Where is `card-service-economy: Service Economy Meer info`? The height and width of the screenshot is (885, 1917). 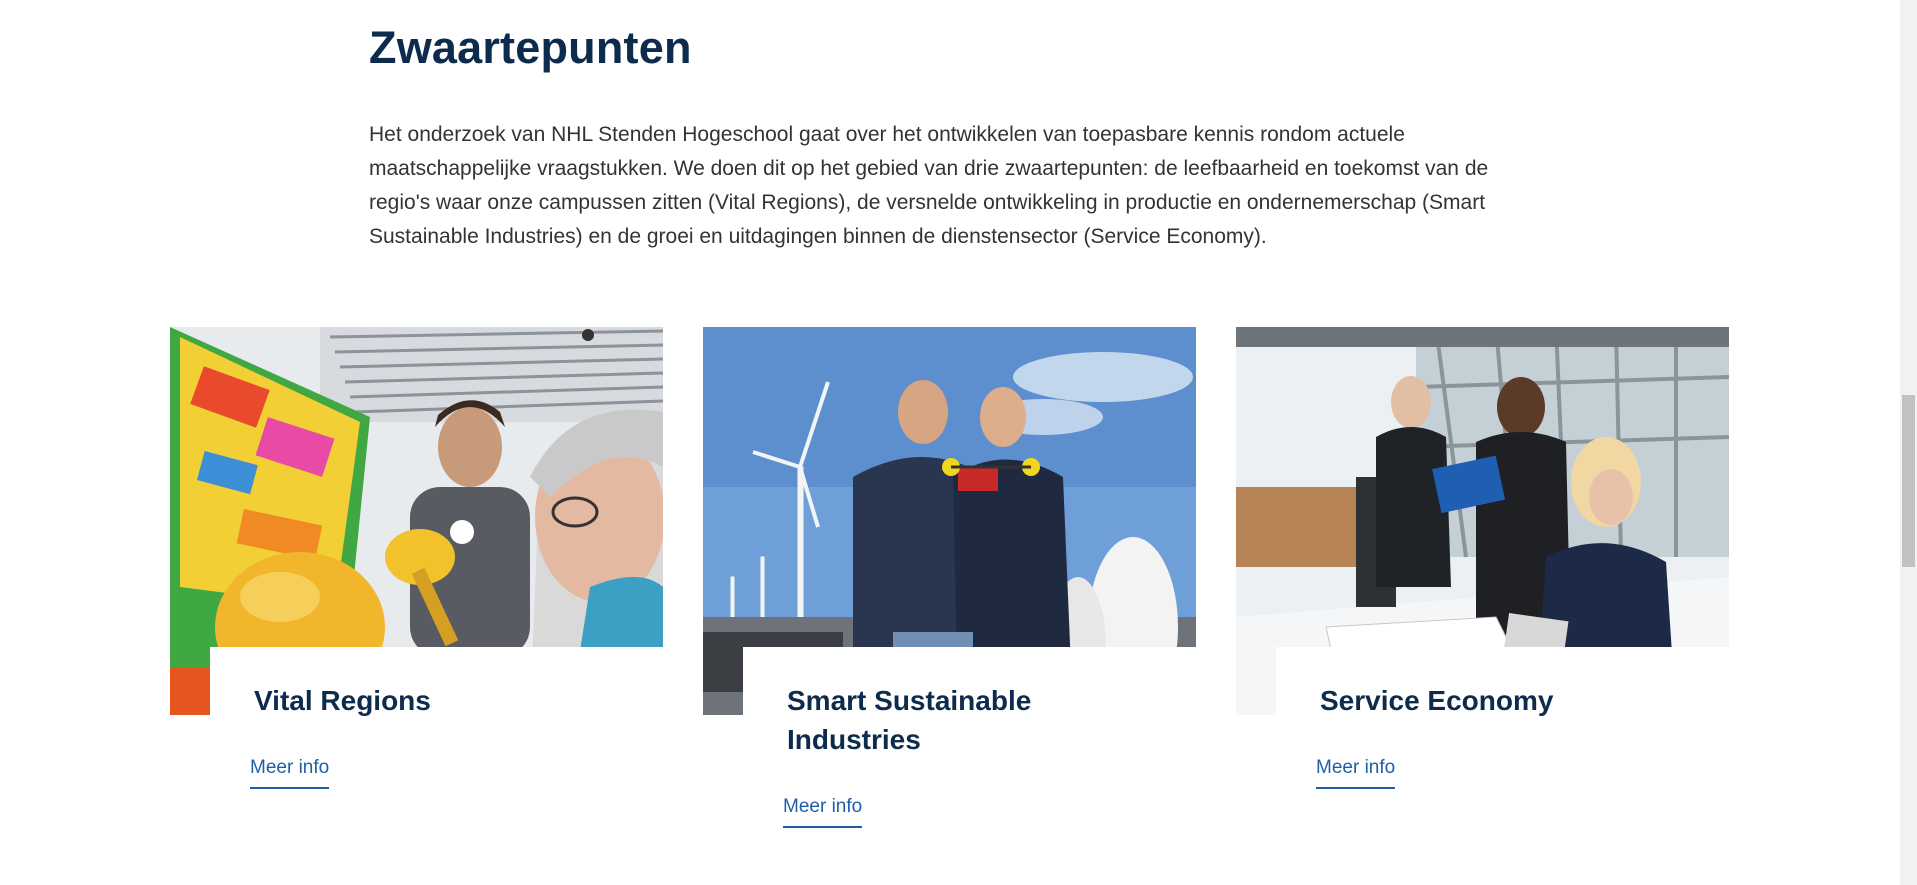 card-service-economy: Service Economy Meer info is located at coordinates (1482, 577).